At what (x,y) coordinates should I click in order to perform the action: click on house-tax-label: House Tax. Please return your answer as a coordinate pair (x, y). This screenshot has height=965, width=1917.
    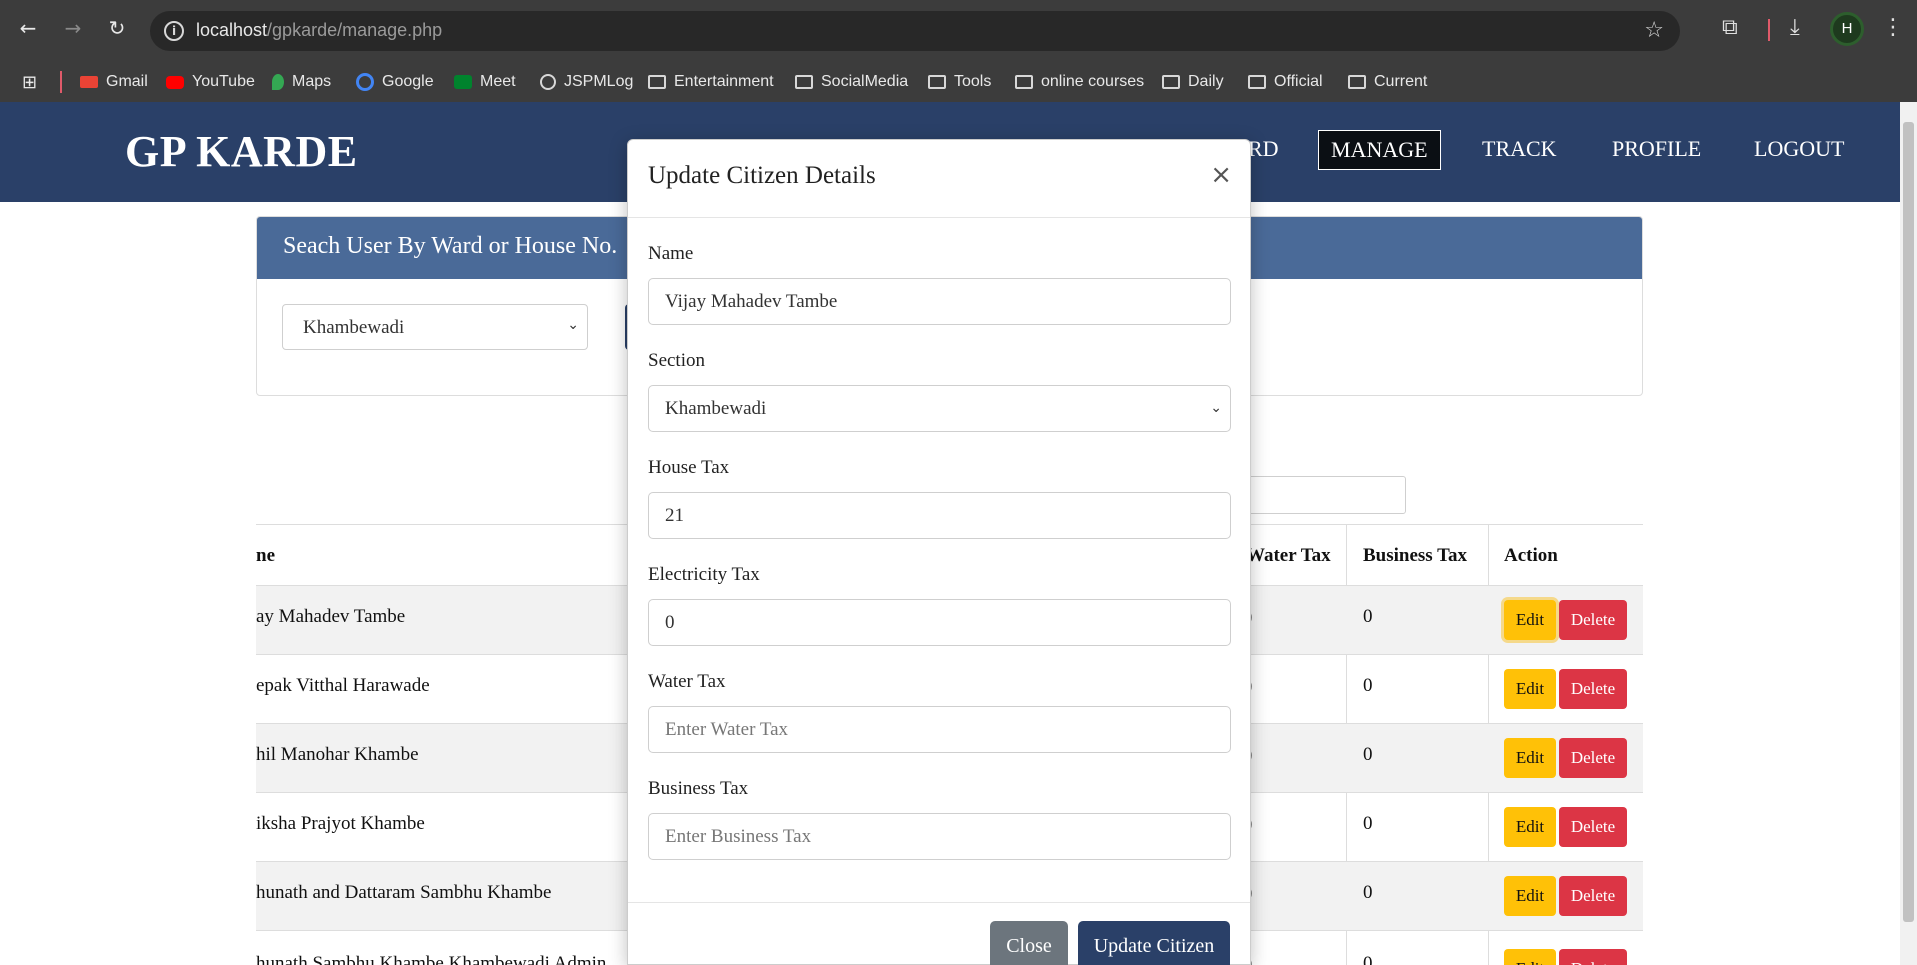
    Looking at the image, I should click on (689, 467).